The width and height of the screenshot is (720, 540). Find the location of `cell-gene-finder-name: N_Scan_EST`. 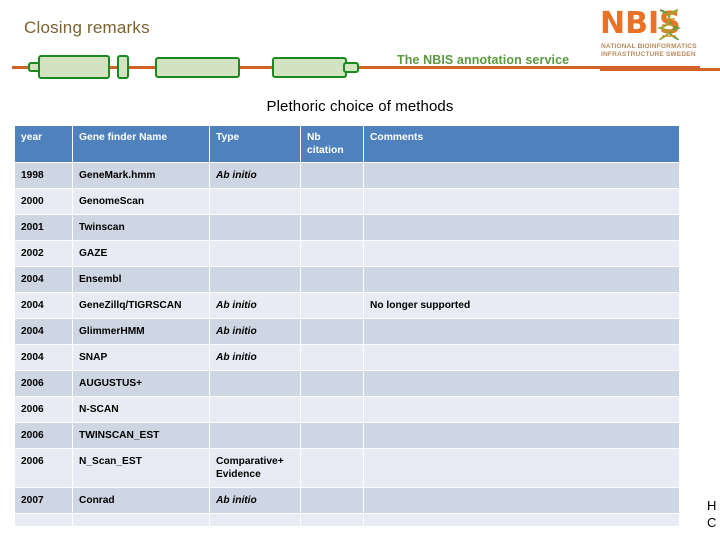

cell-gene-finder-name: N_Scan_EST is located at coordinates (141, 468).